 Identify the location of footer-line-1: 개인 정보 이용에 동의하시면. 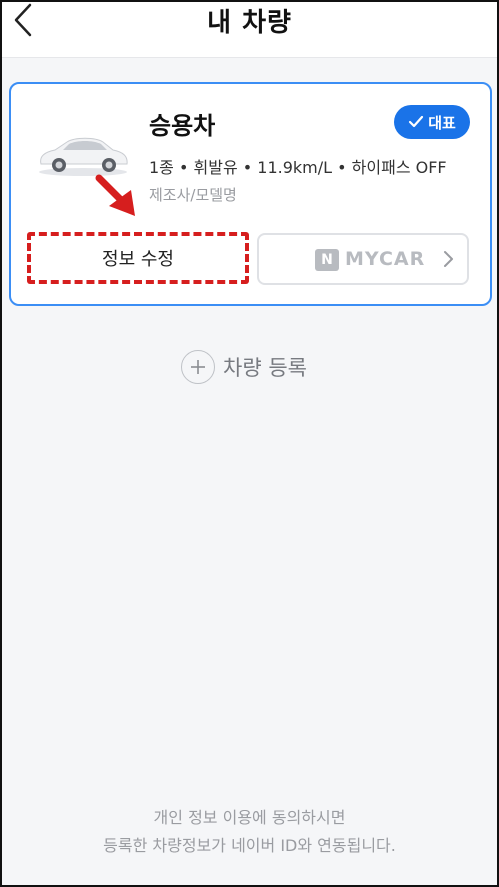
(249, 817).